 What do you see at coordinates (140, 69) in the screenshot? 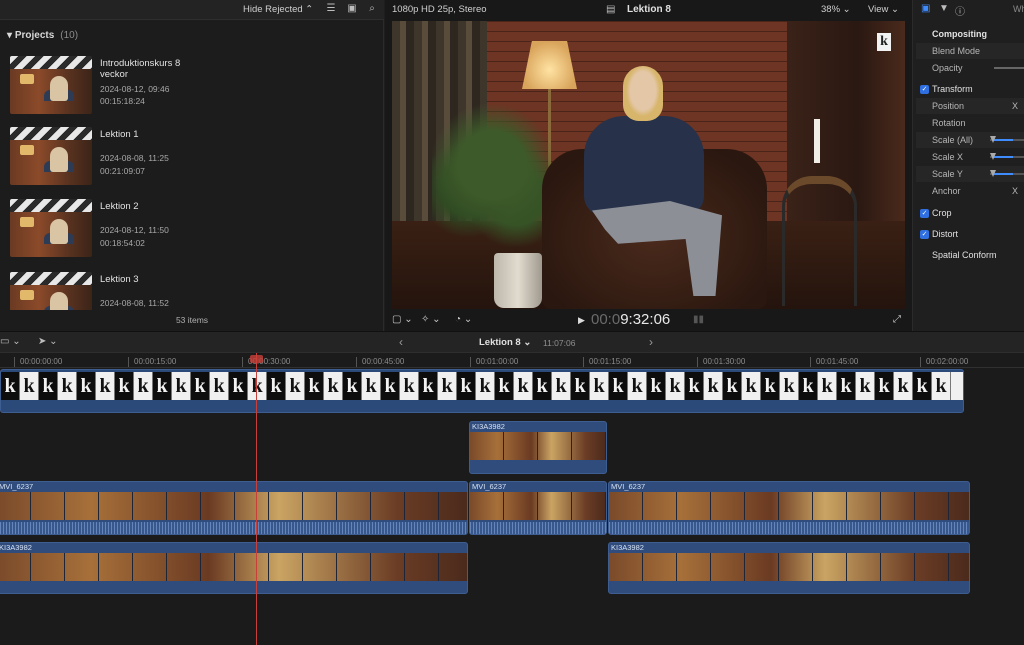
I see `project-name: Introduktionskurs 8 veckor` at bounding box center [140, 69].